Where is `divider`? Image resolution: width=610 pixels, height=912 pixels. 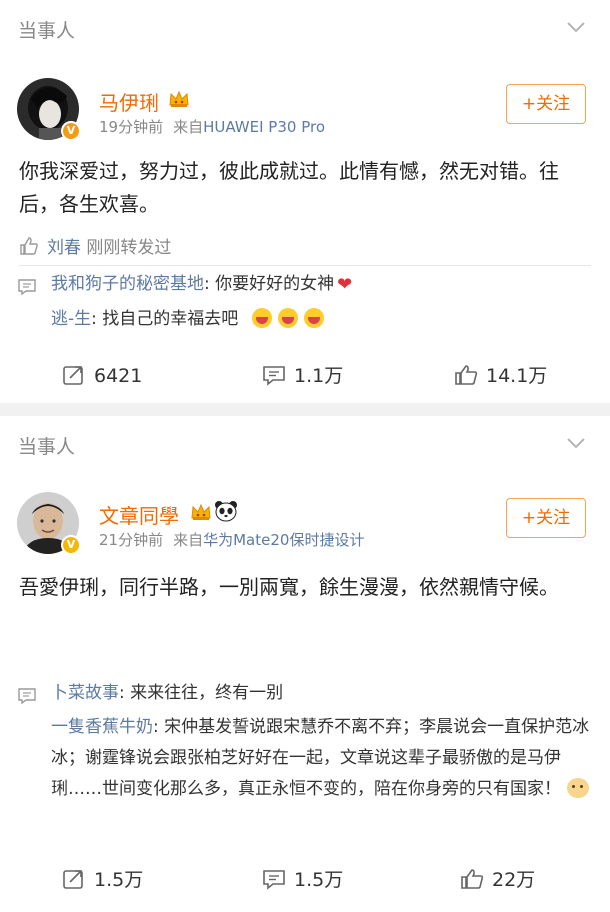 divider is located at coordinates (305, 265).